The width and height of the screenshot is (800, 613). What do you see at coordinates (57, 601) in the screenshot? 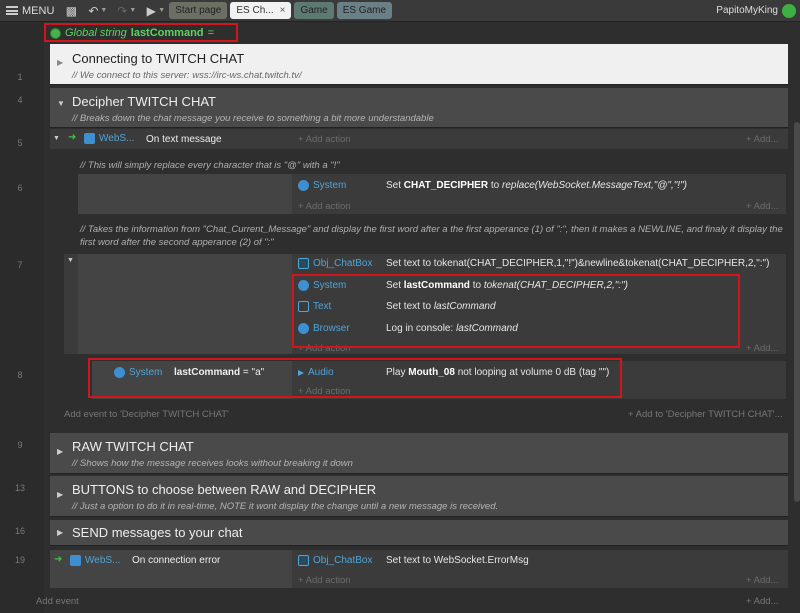
I see `add-event-button: Add event` at bounding box center [57, 601].